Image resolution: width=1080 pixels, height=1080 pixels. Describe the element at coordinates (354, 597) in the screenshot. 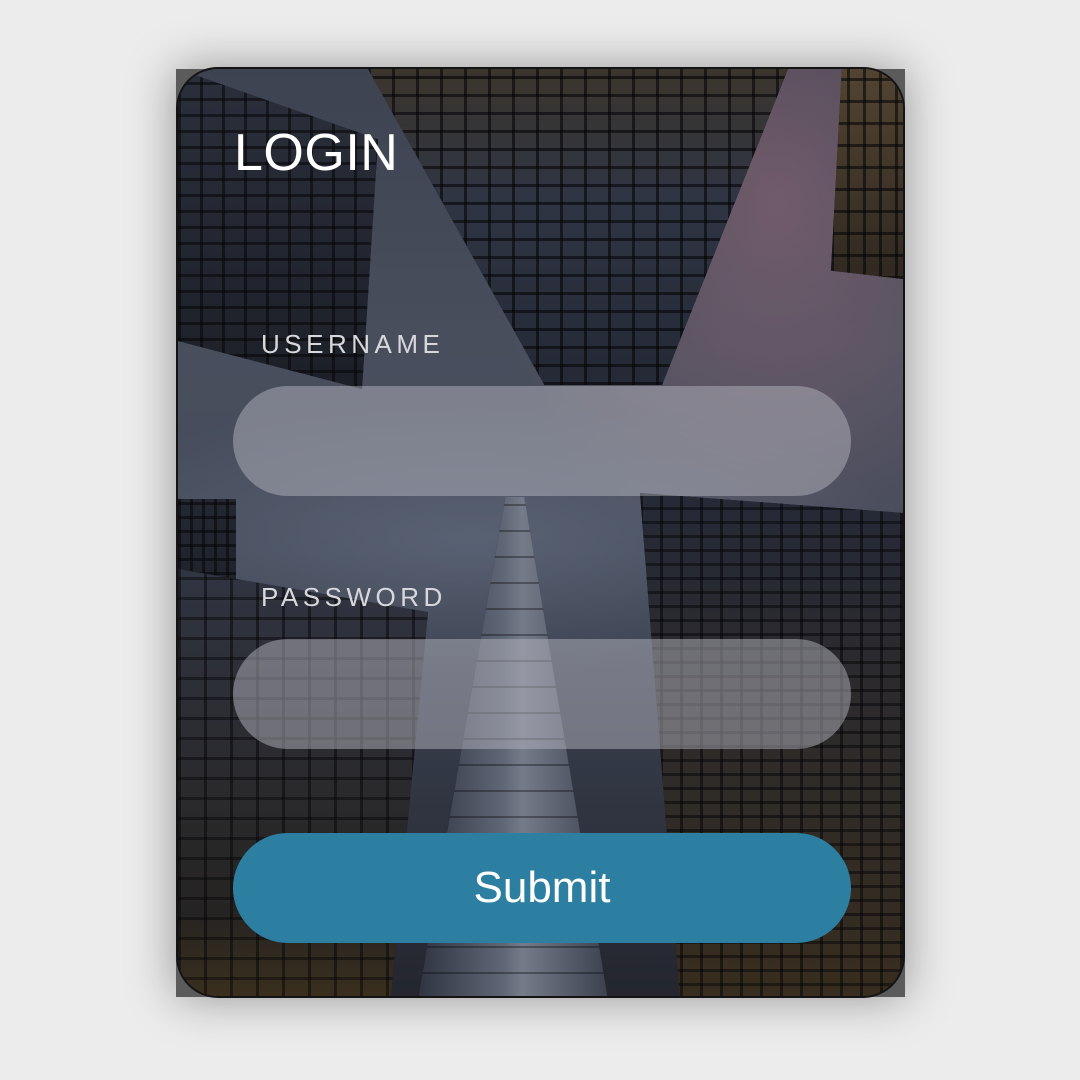

I see `password-label: PASSWORD` at that location.